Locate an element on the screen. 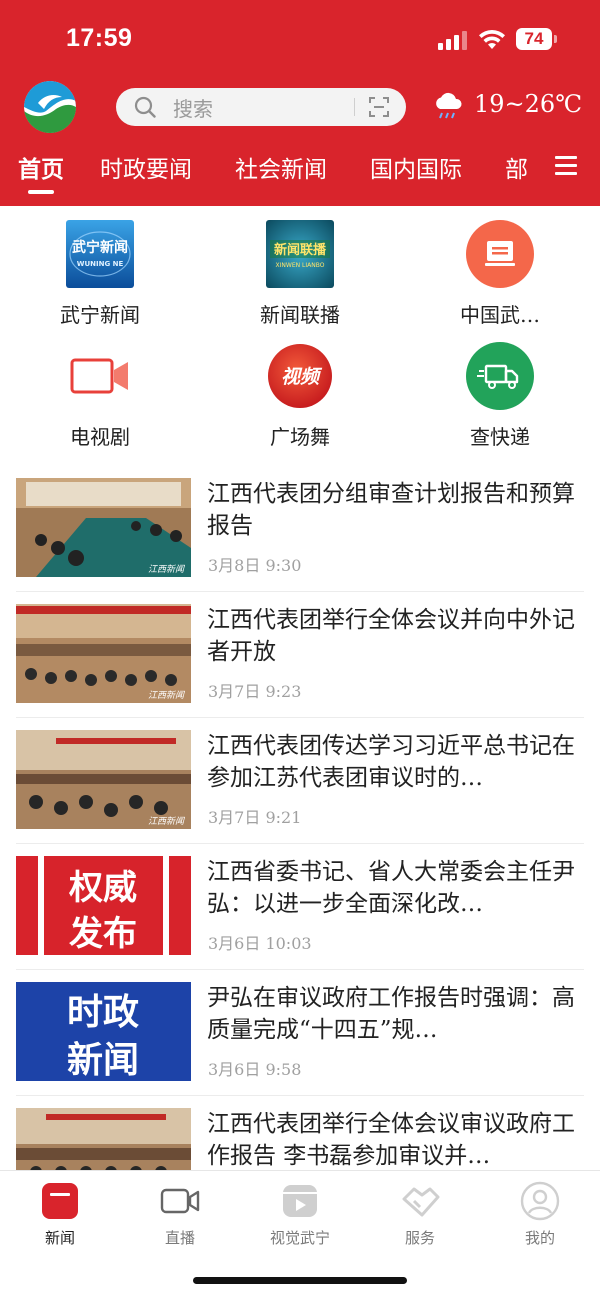  shortcut-label: 武宁新闻 is located at coordinates (100, 315).